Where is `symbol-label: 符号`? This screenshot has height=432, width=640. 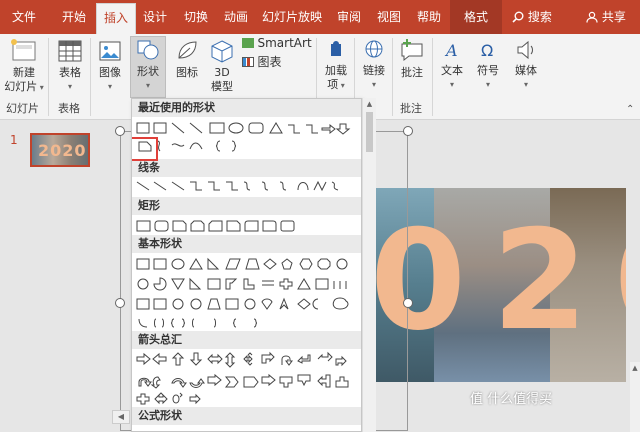
symbol-label: 符号 is located at coordinates (488, 70).